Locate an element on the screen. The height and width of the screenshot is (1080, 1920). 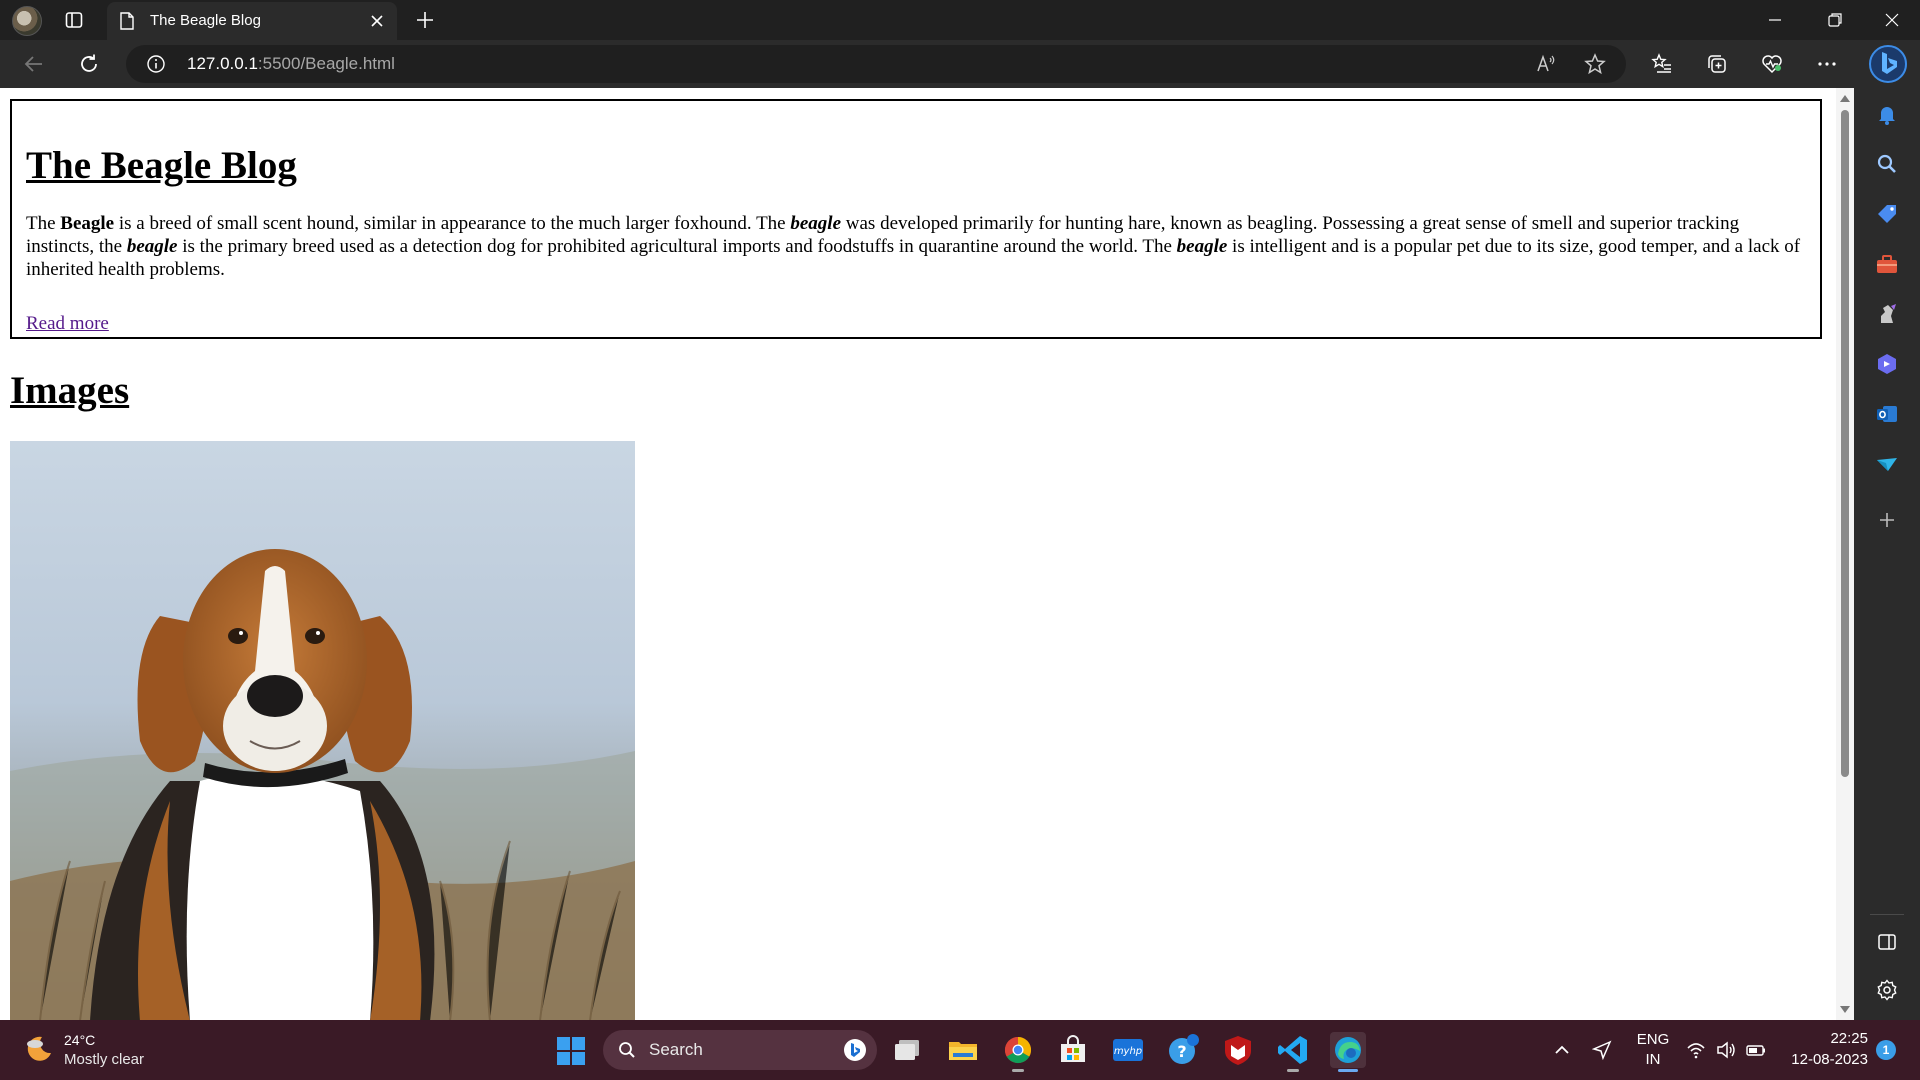
show-hidden-icons-chevron is located at coordinates (1562, 1050).